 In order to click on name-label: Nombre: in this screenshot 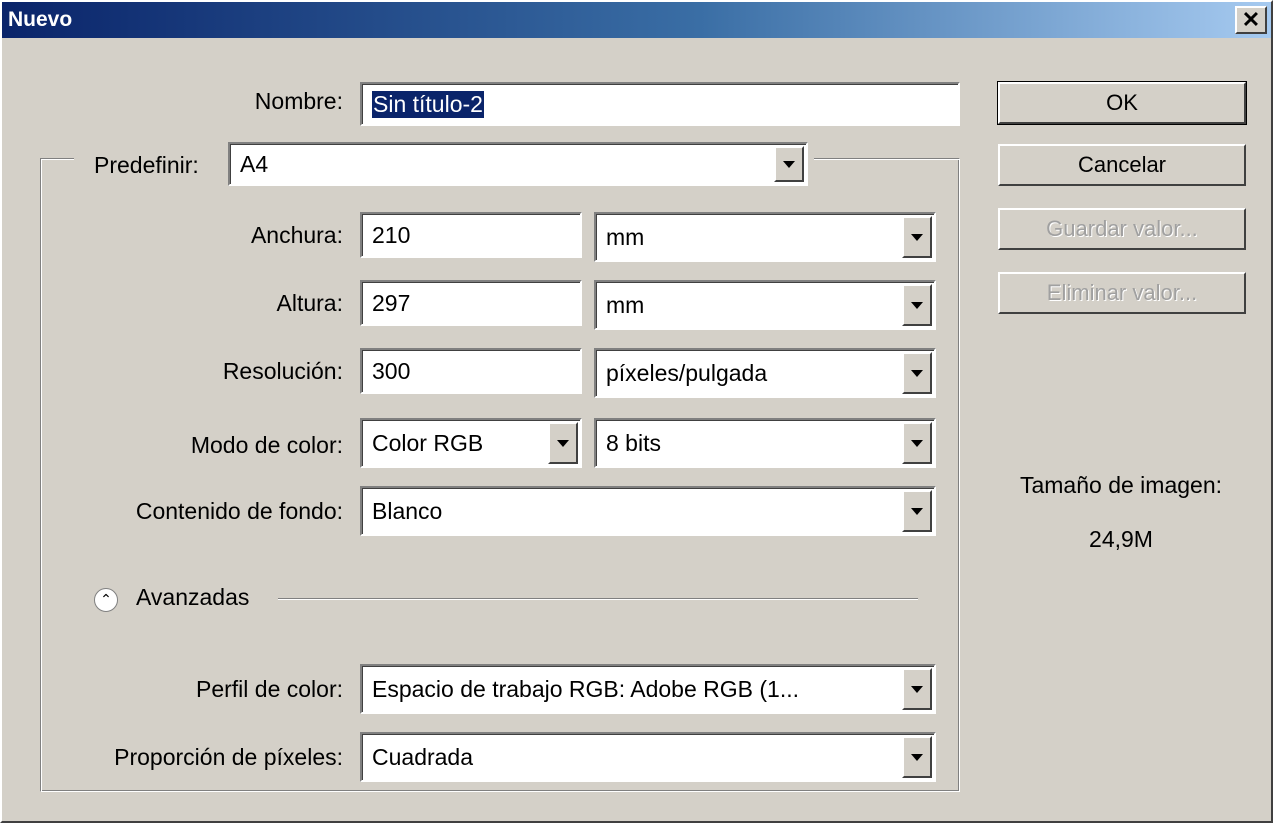, I will do `click(298, 101)`.